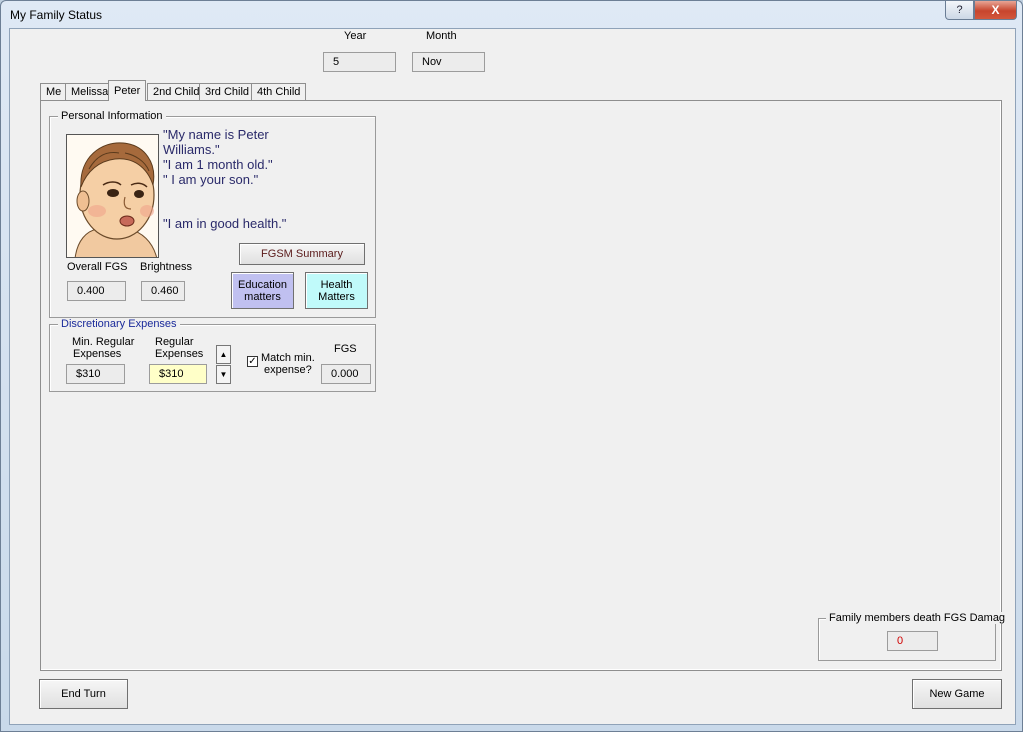 This screenshot has width=1023, height=732. Describe the element at coordinates (223, 374) in the screenshot. I see `regular-expenses-spin-down: ▼` at that location.